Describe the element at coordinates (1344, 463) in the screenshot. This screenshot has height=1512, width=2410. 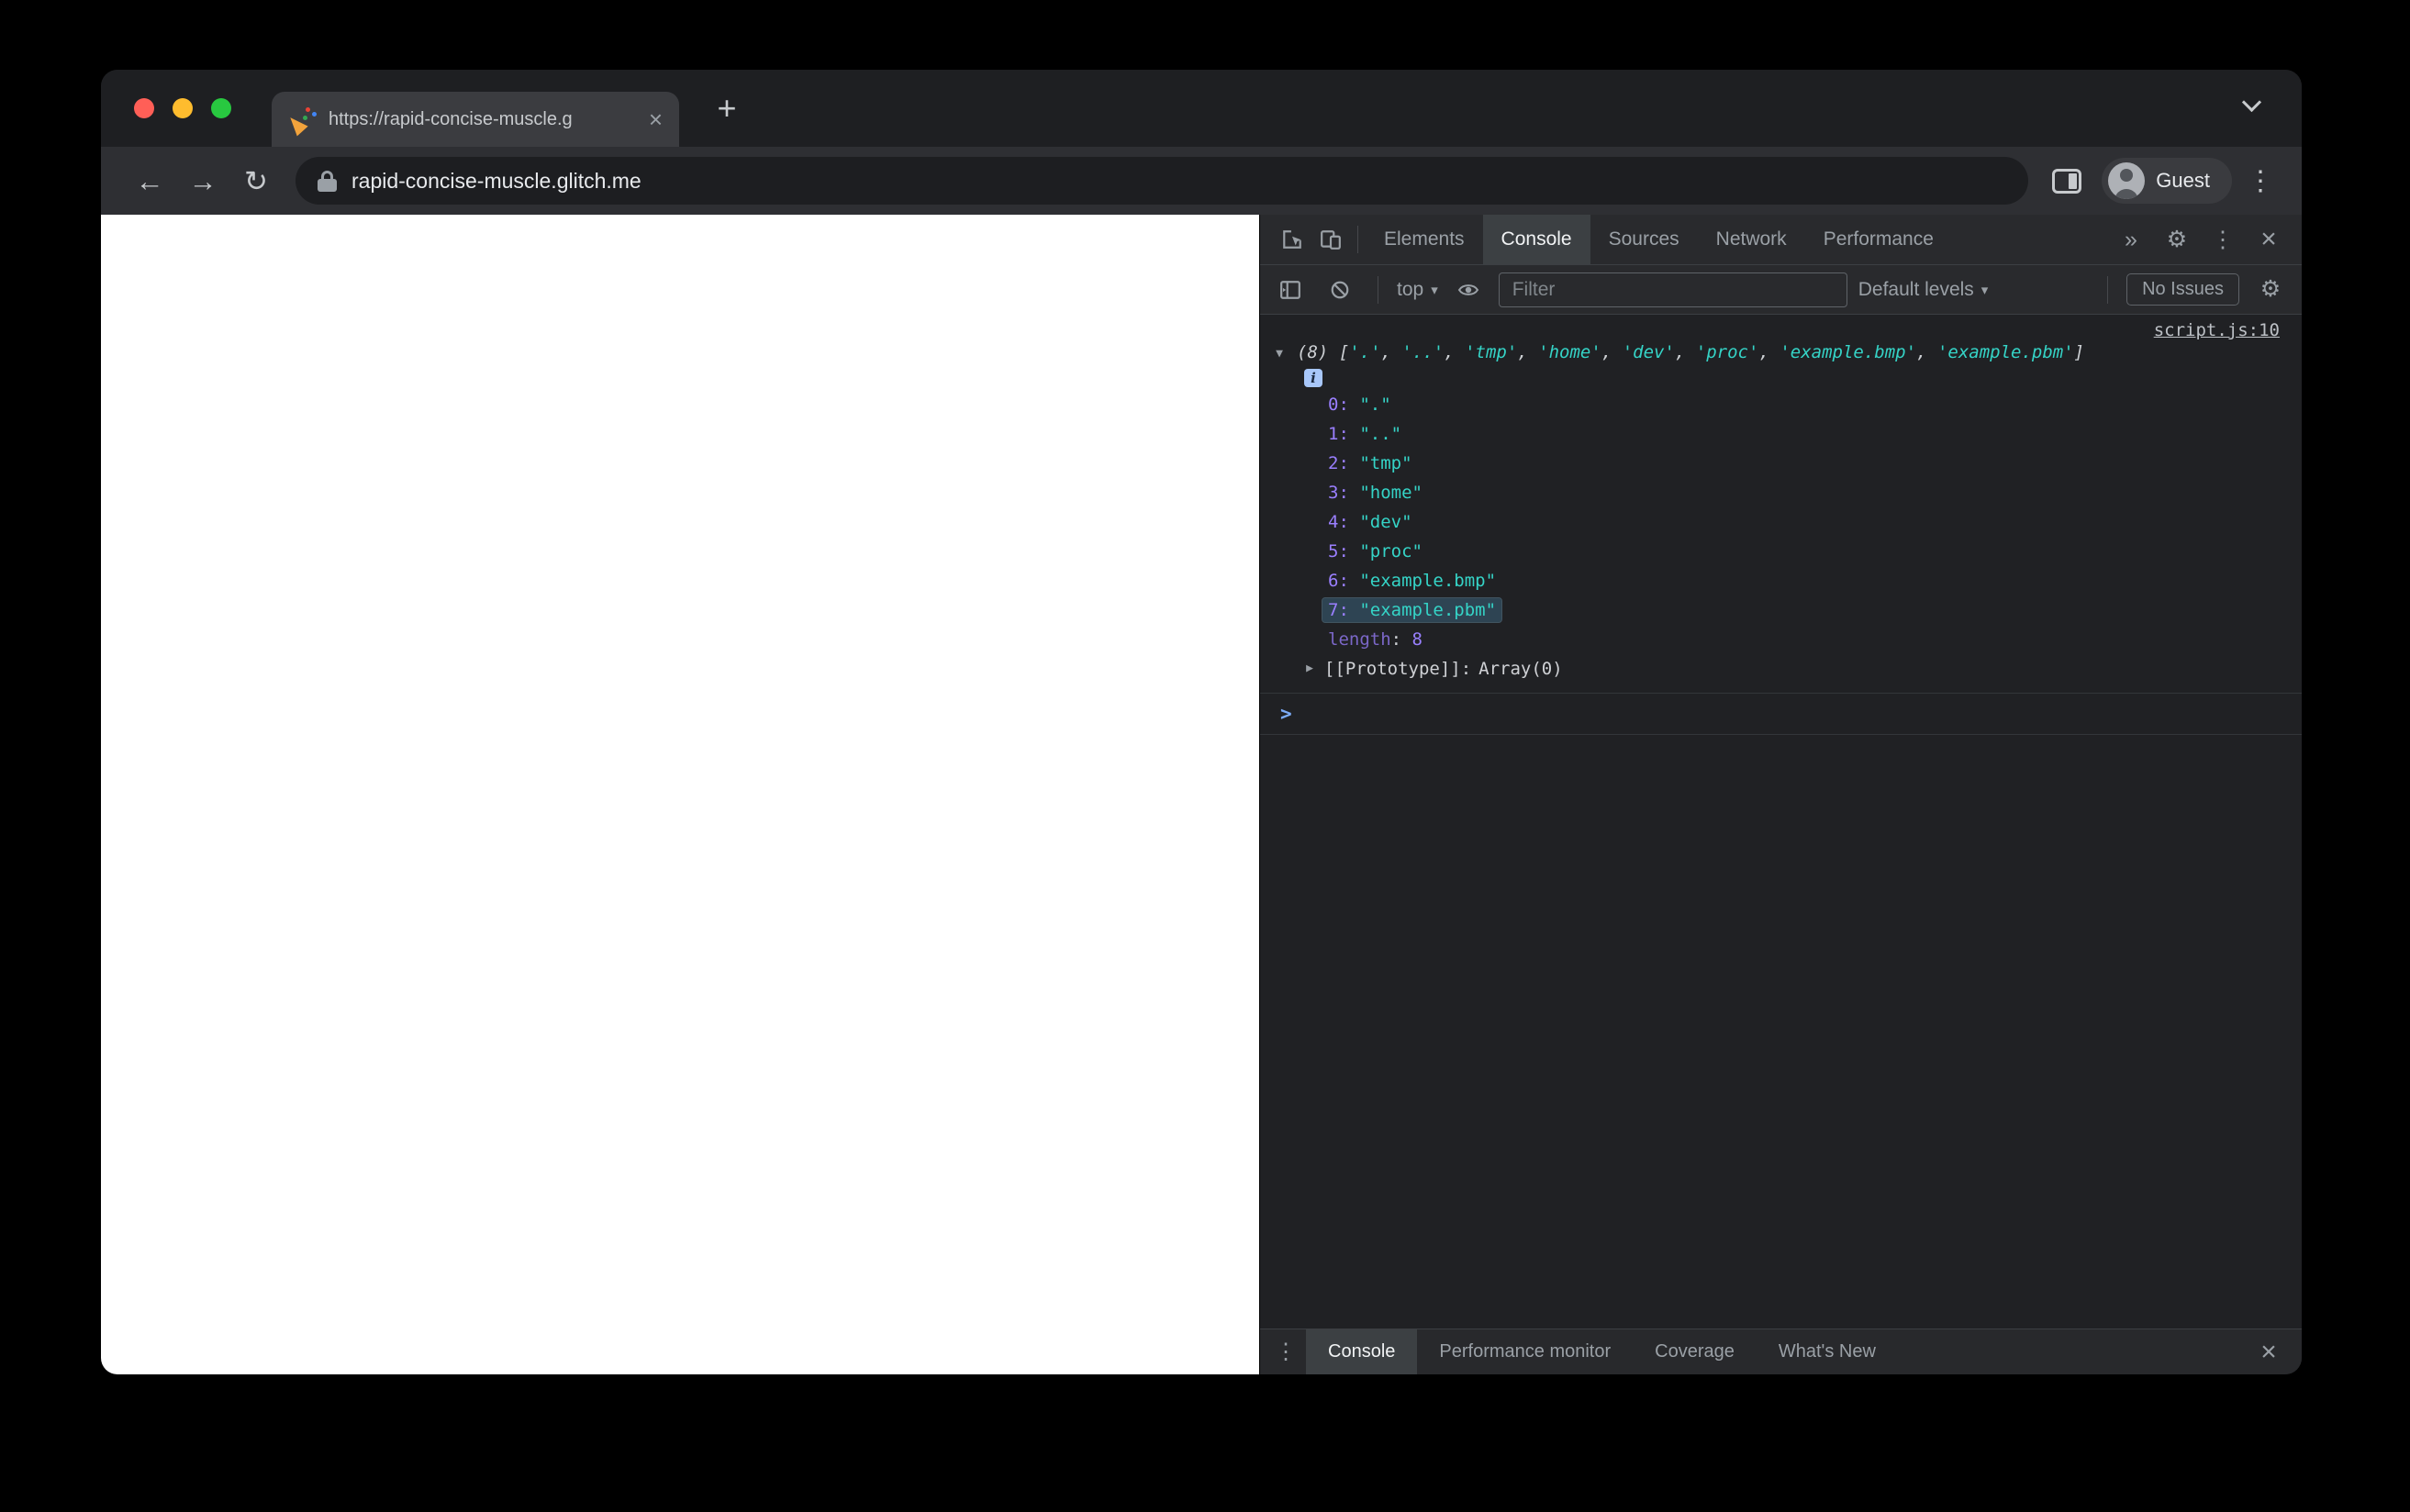
I see `array-item-index: 2:` at that location.